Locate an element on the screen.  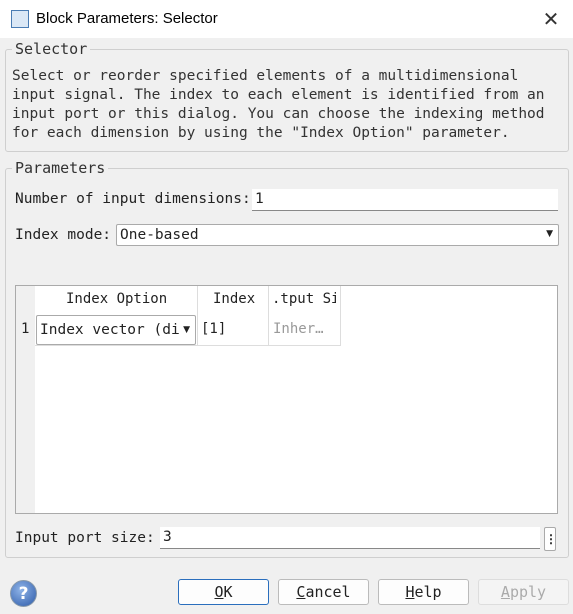
block-name: Selector is located at coordinates (51, 49).